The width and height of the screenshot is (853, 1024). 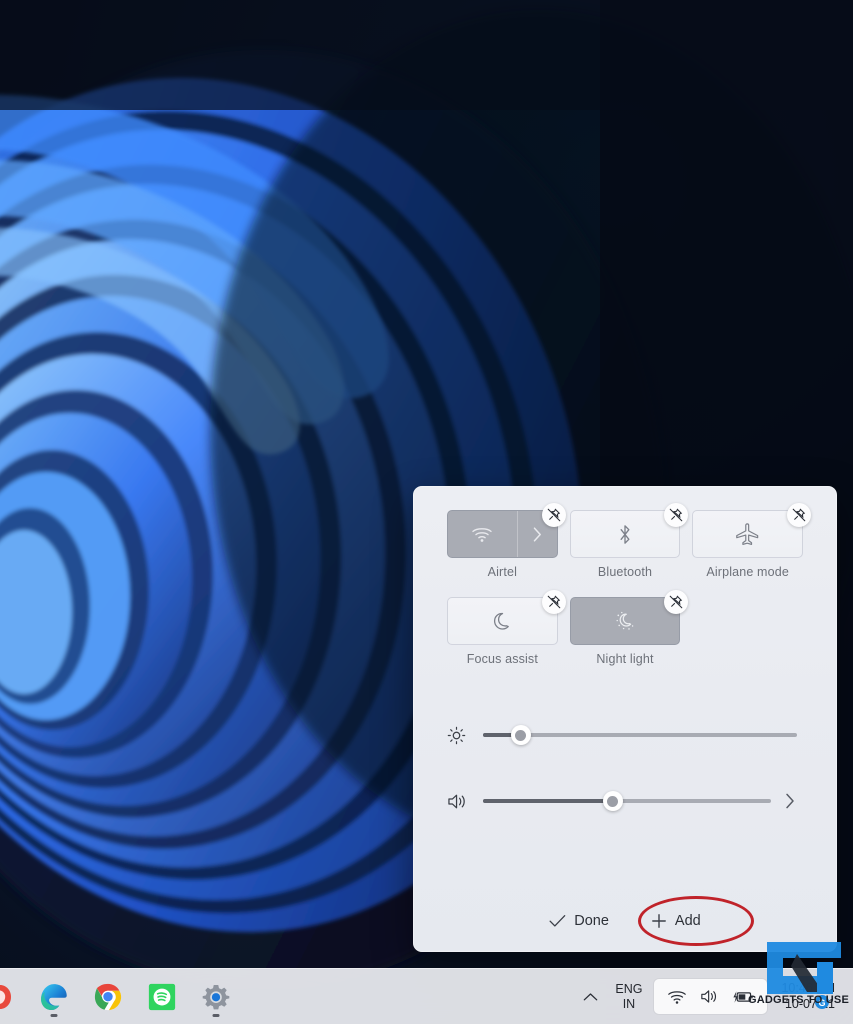 I want to click on tile-label-airplane: Airplane mode, so click(x=747, y=572).